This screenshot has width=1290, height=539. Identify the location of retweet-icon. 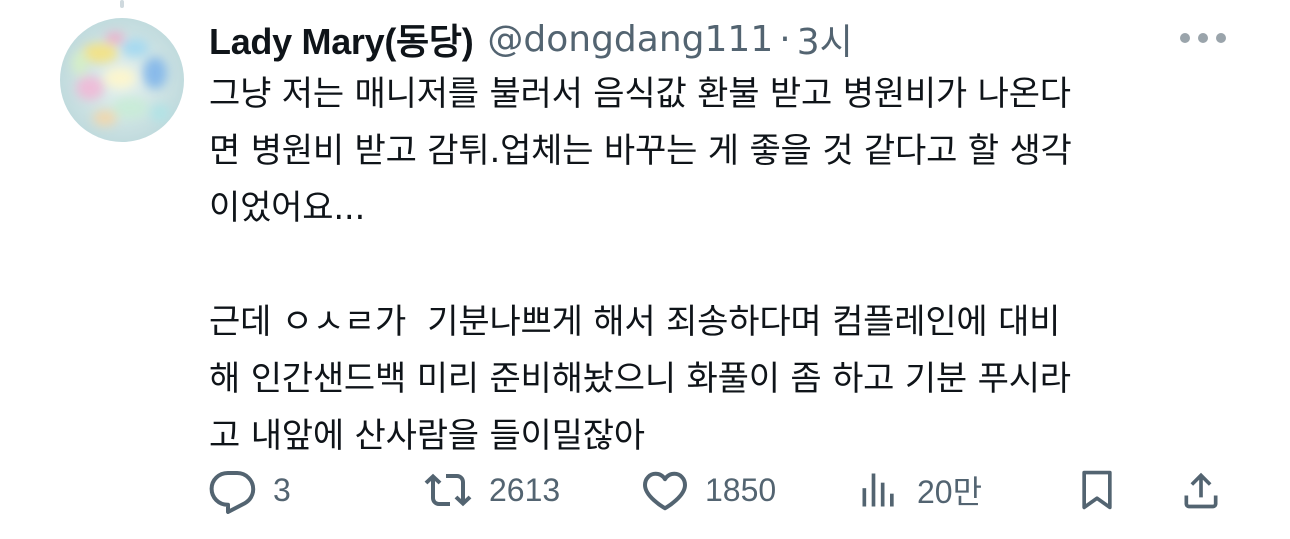
(448, 490).